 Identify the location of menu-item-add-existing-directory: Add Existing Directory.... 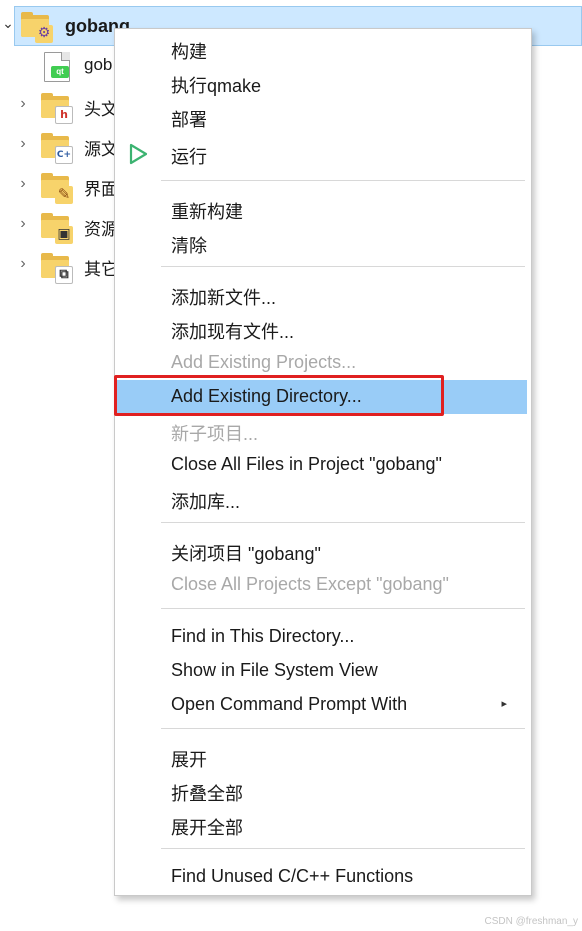
(322, 397).